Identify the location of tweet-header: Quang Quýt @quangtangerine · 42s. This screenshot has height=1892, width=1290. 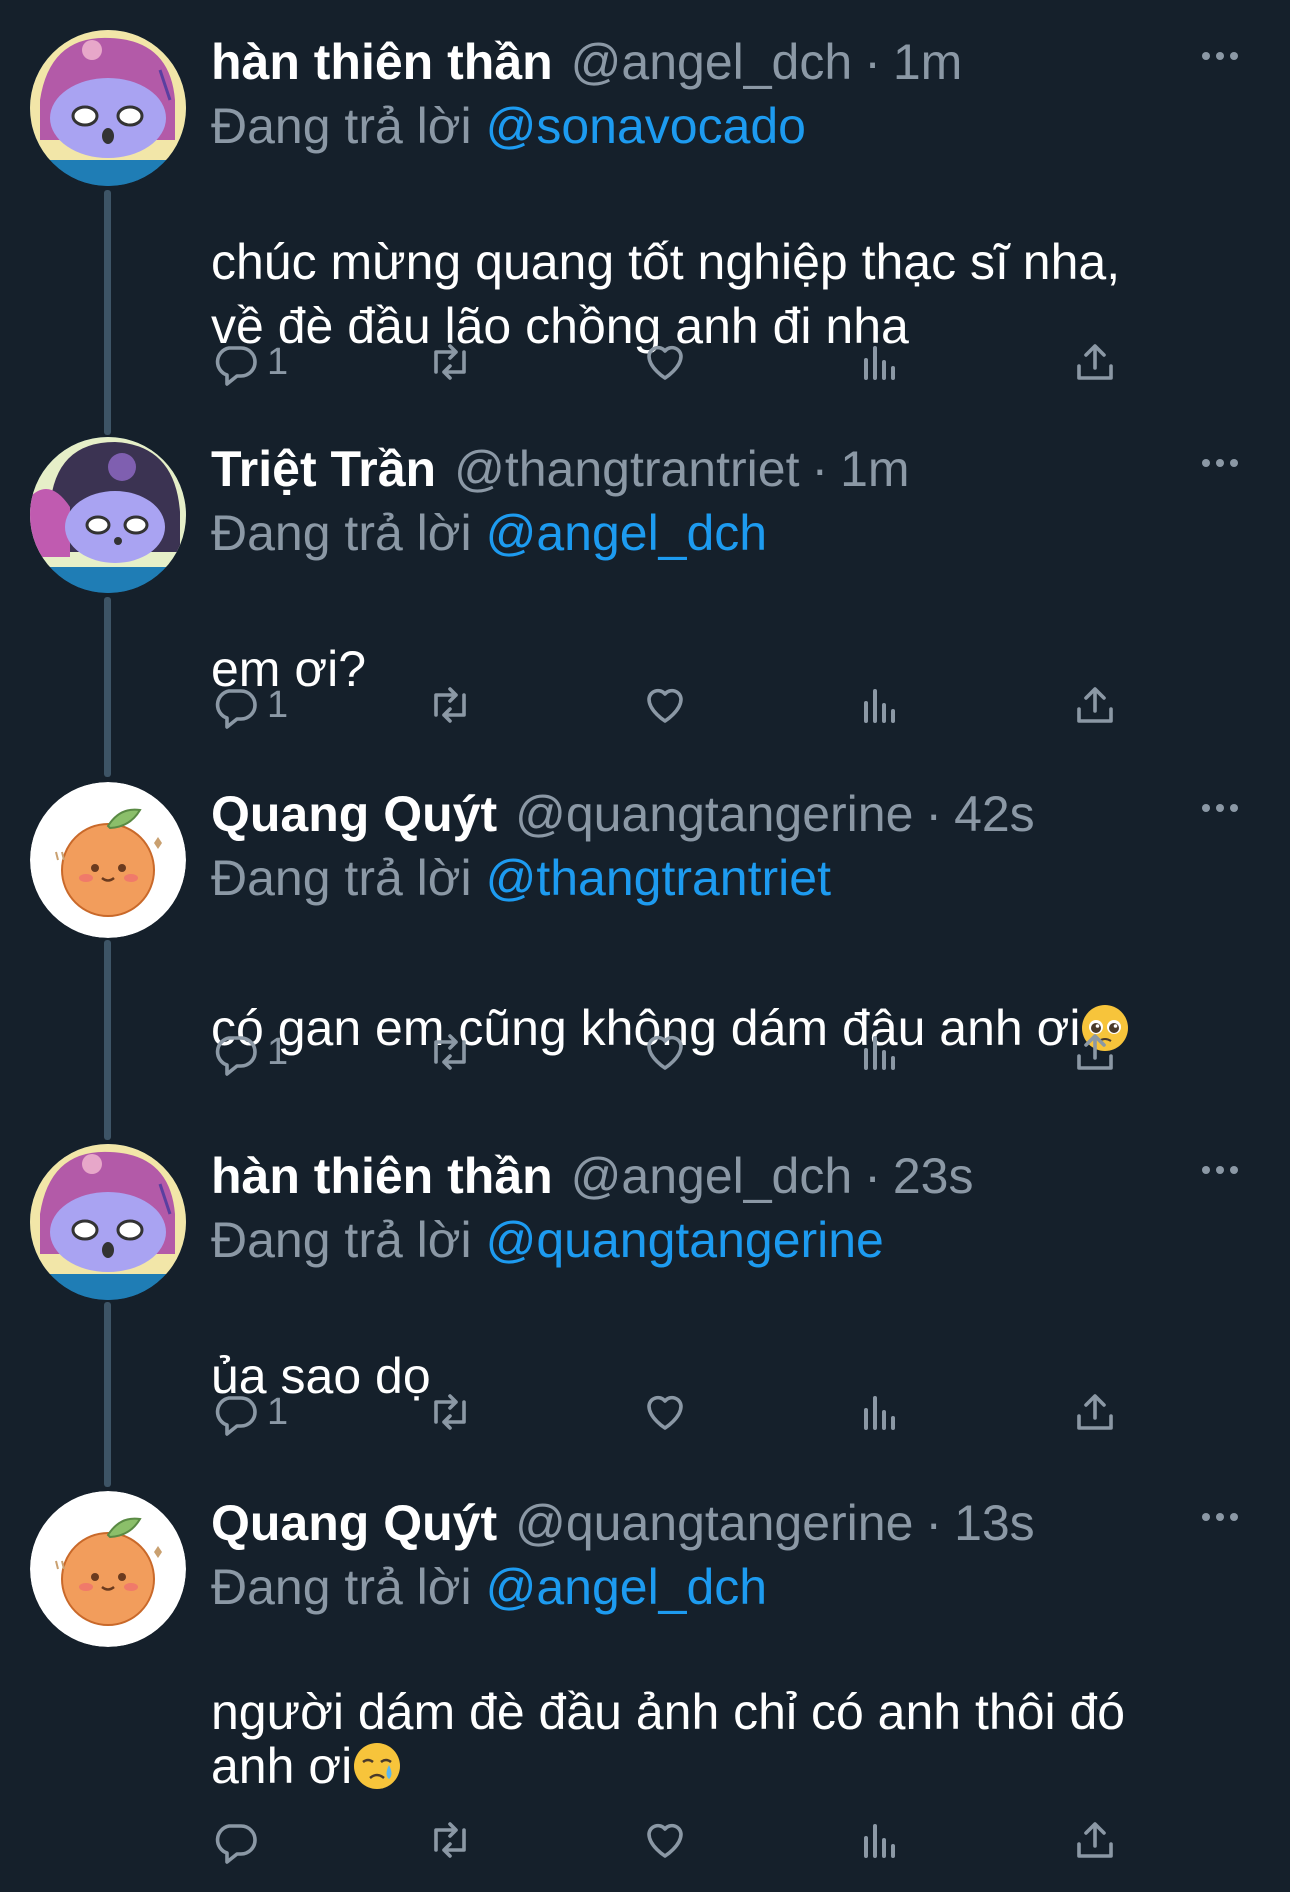
(730, 814).